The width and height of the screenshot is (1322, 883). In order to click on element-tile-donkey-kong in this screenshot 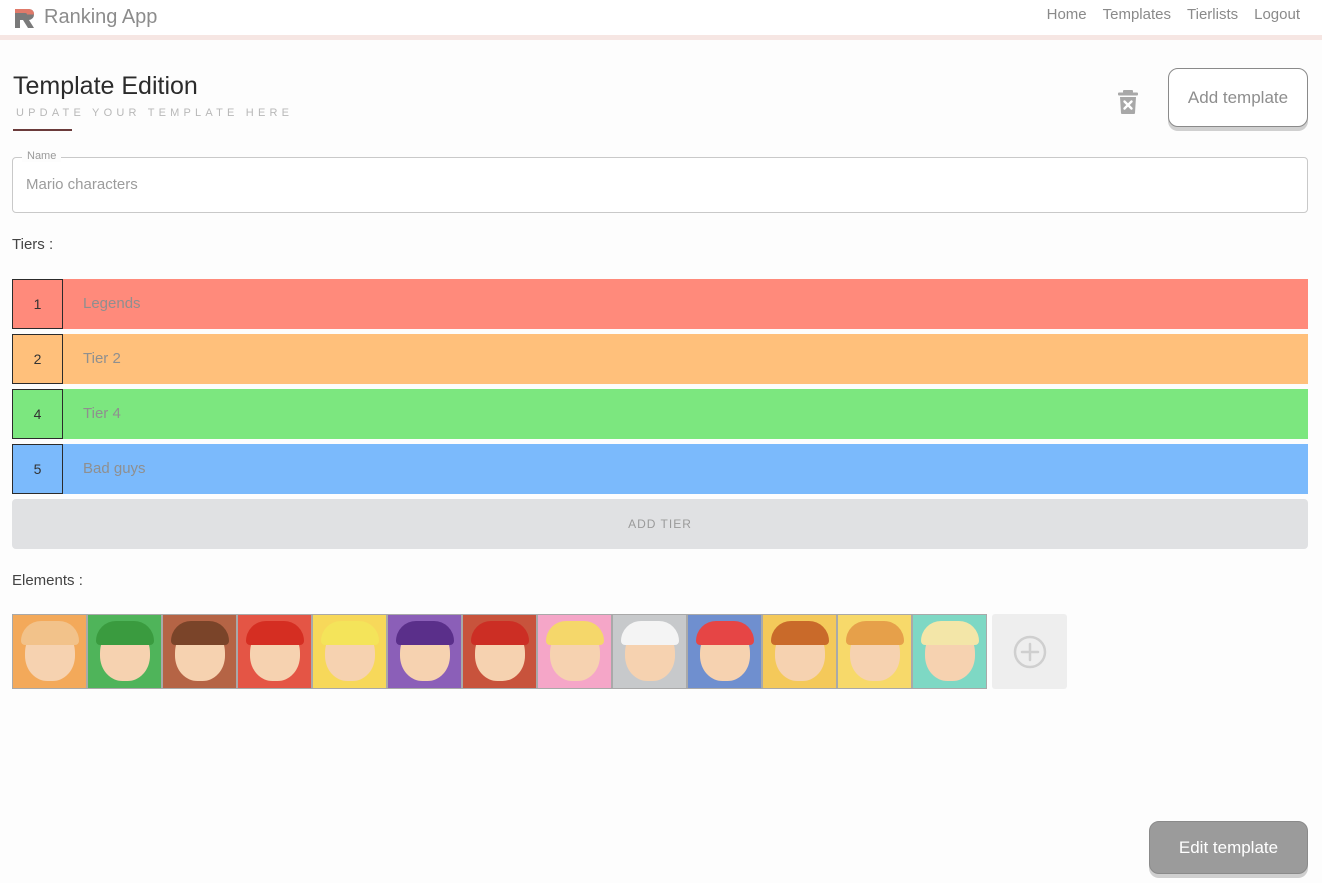, I will do `click(199, 651)`.